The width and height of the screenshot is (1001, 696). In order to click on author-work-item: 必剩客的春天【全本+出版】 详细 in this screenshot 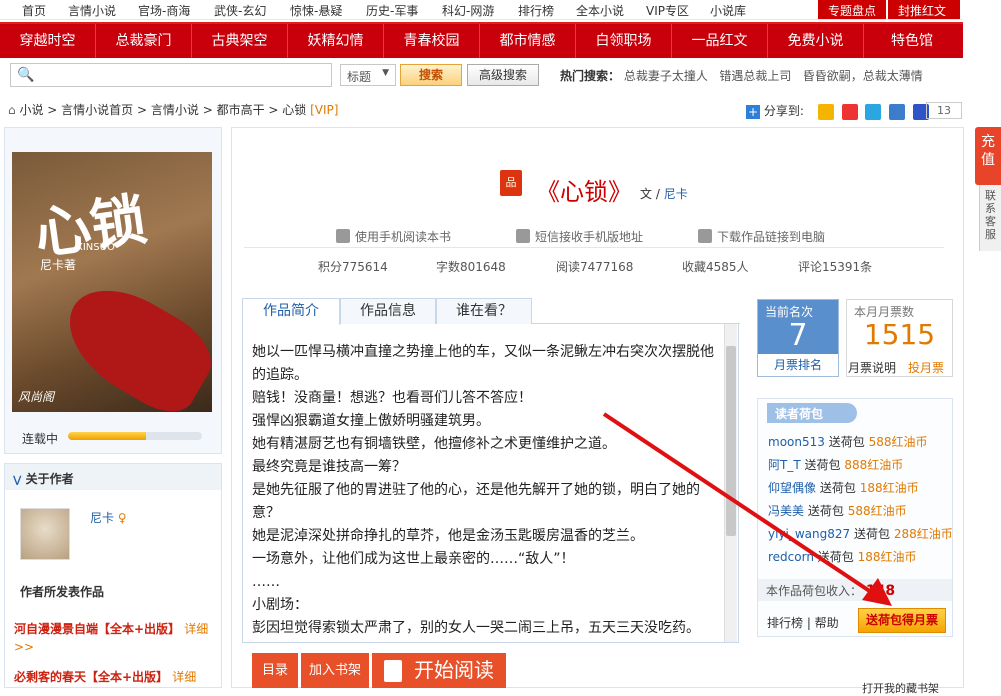, I will do `click(116, 677)`.